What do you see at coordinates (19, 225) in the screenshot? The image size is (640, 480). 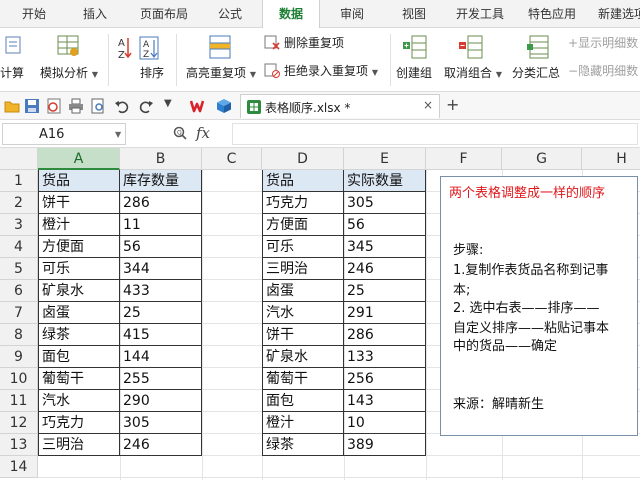 I see `row-header-3: 3` at bounding box center [19, 225].